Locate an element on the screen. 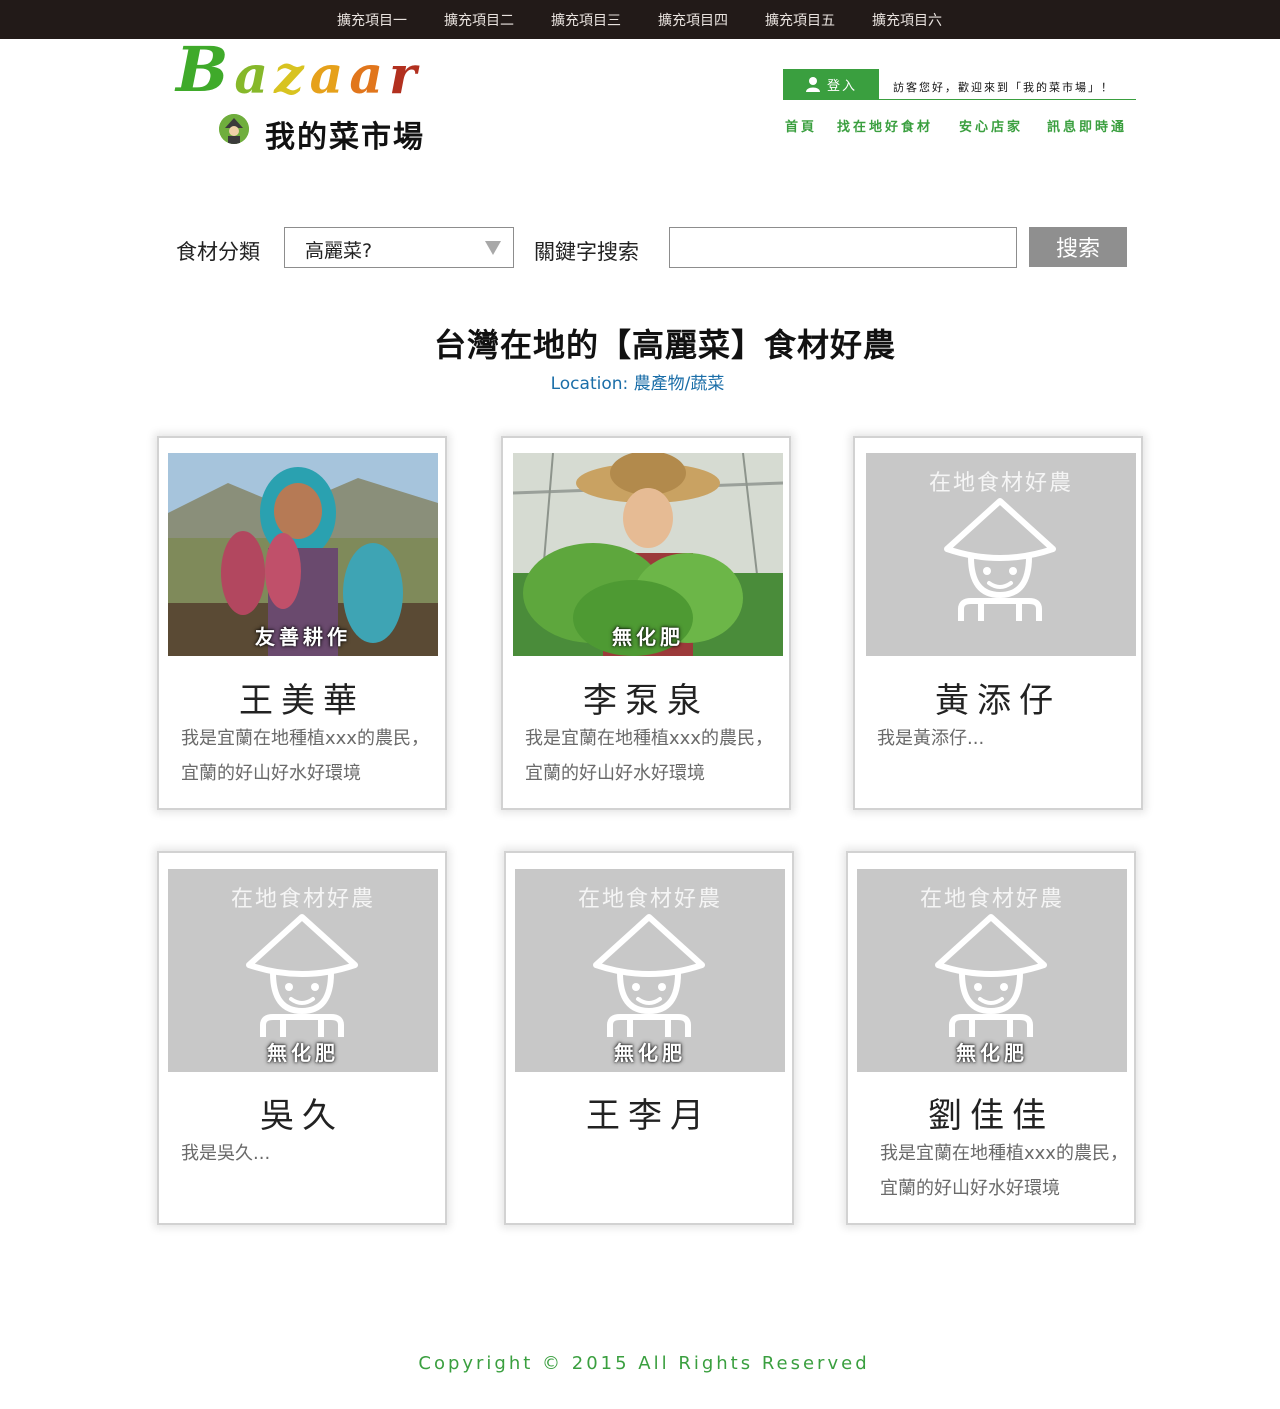  login-label: 登入 is located at coordinates (841, 85).